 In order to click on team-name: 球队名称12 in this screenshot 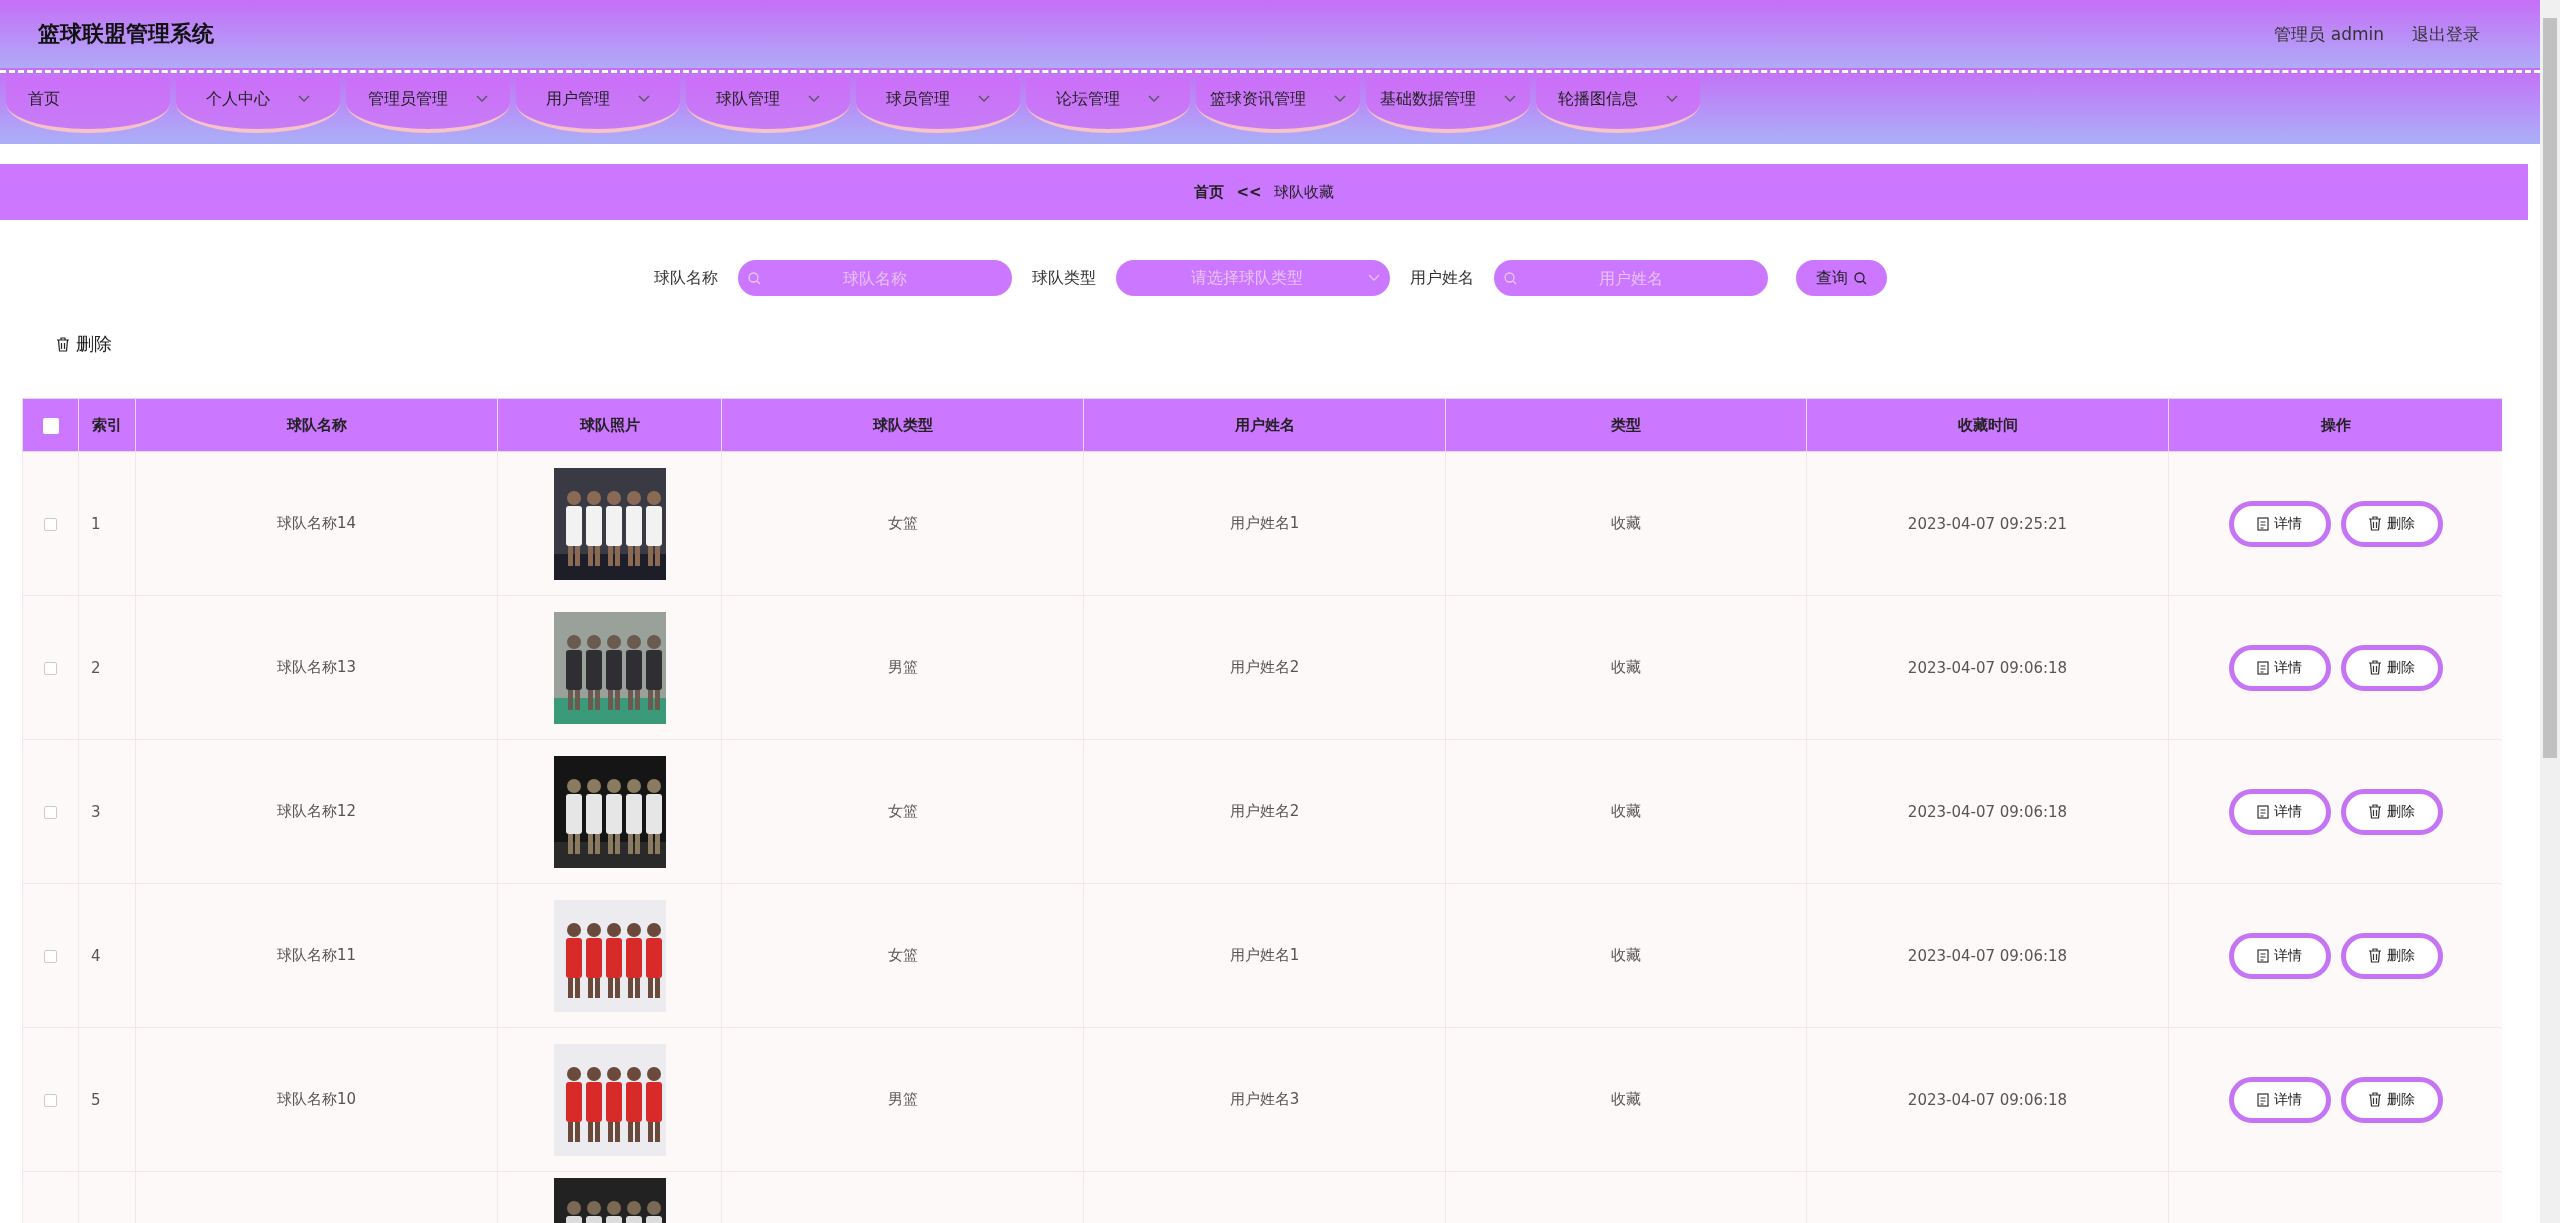, I will do `click(316, 811)`.